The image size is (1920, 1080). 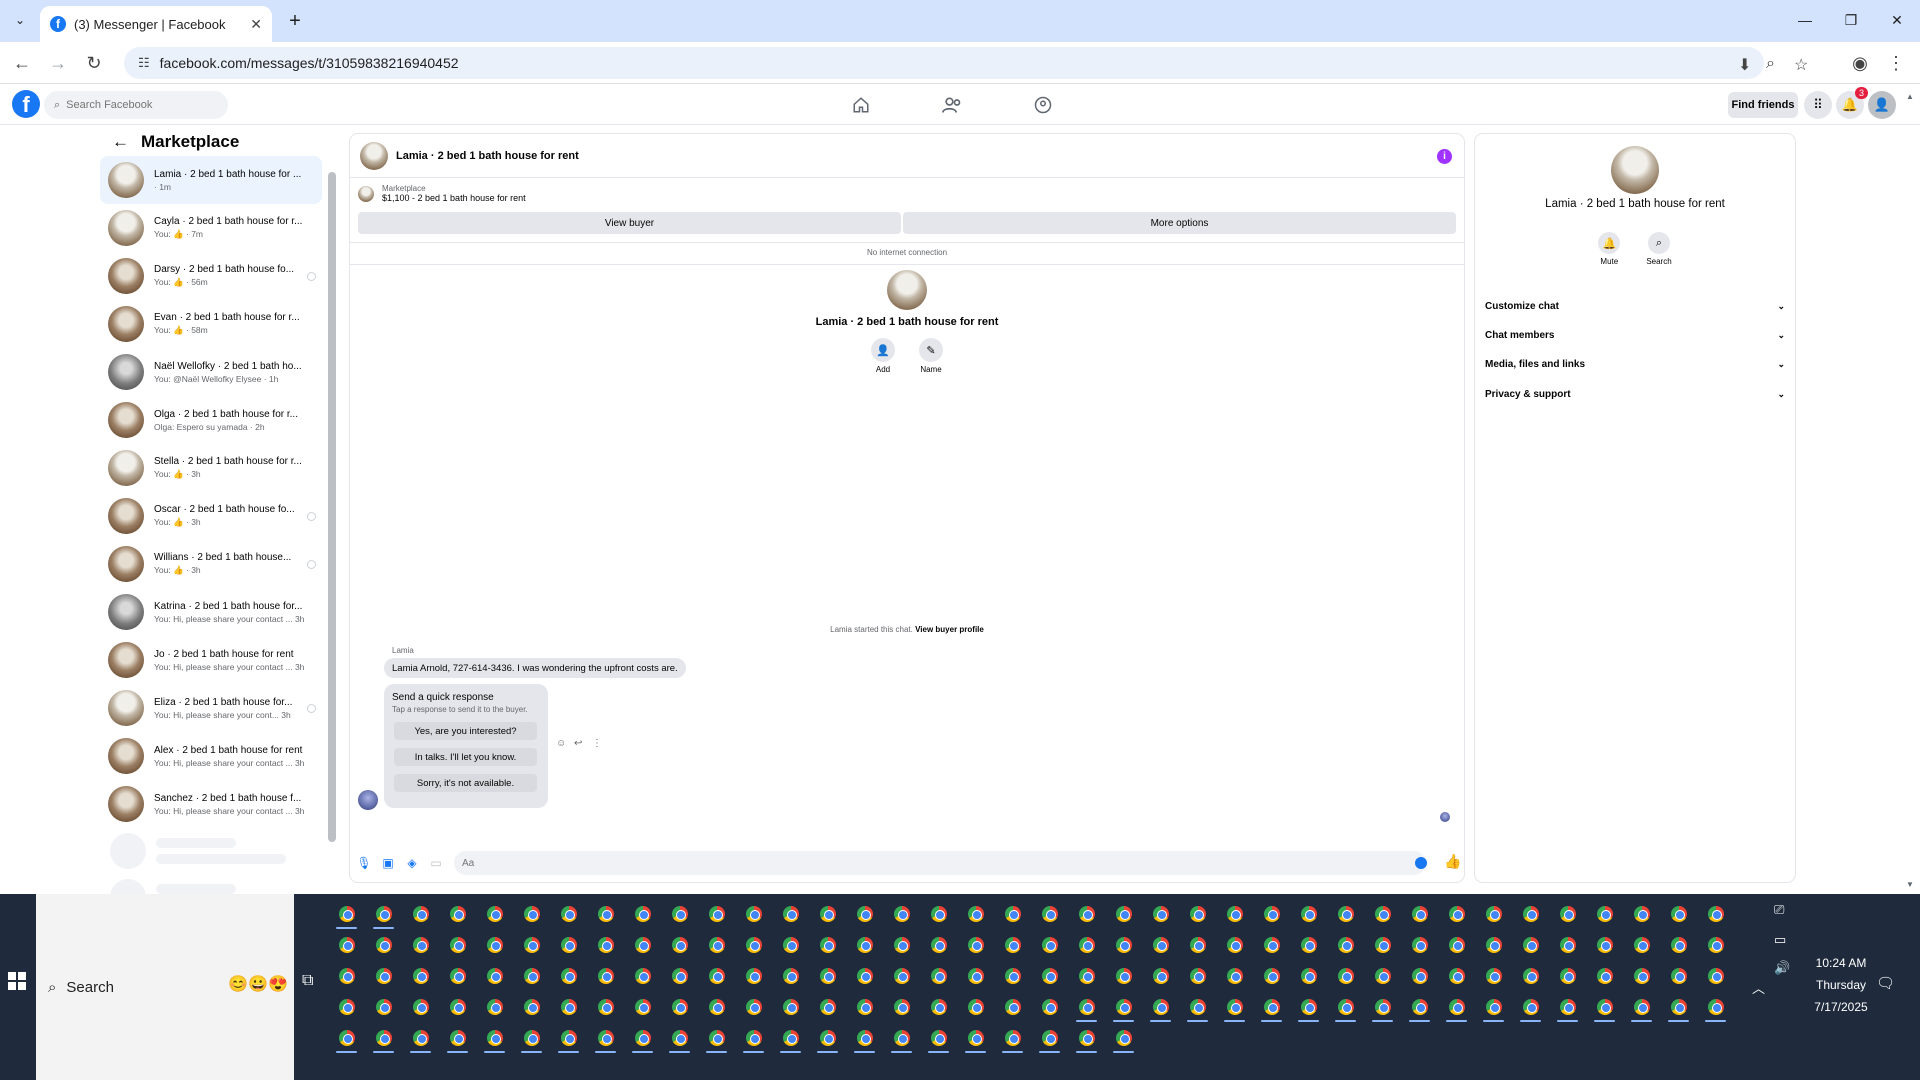 What do you see at coordinates (22, 63) in the screenshot?
I see `back-icon: ←` at bounding box center [22, 63].